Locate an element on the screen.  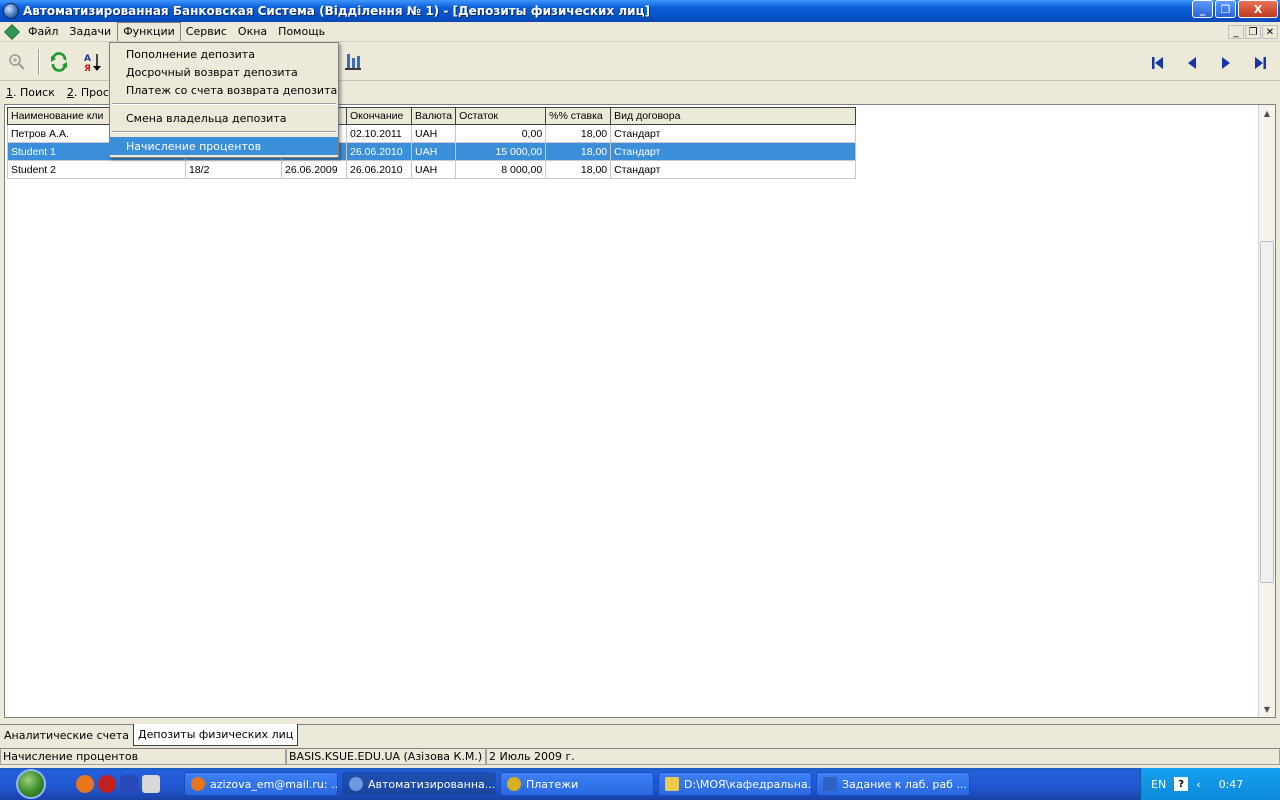
menu-tasks: Задачи is located at coordinates (90, 31).